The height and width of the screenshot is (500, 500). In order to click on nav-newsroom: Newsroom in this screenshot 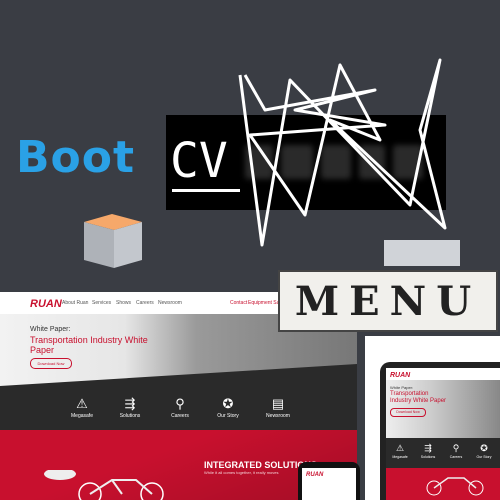, I will do `click(170, 303)`.